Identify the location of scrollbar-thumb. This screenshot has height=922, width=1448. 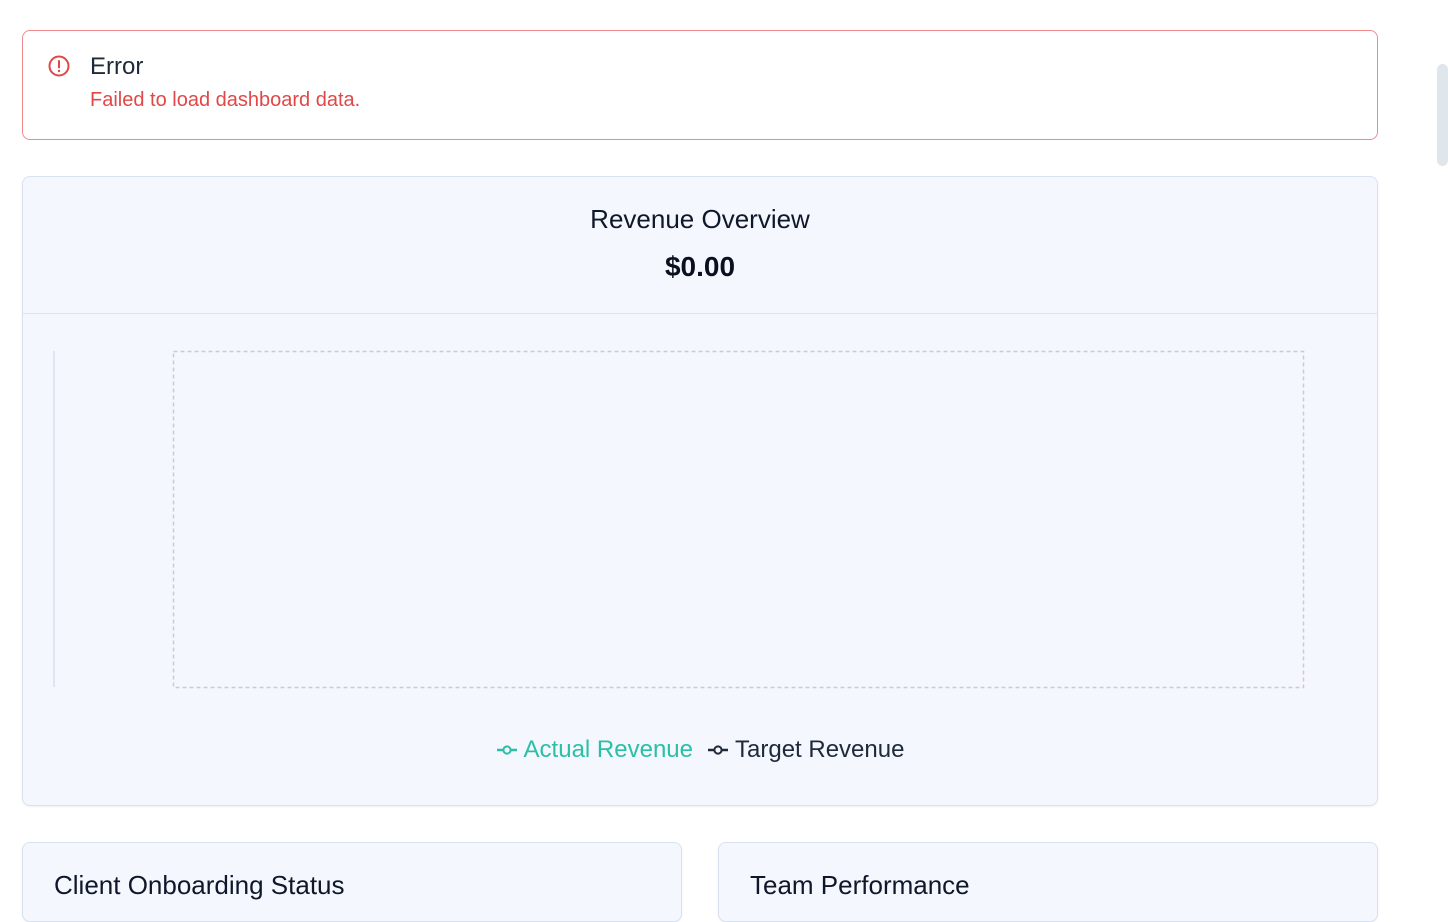
(1442, 115).